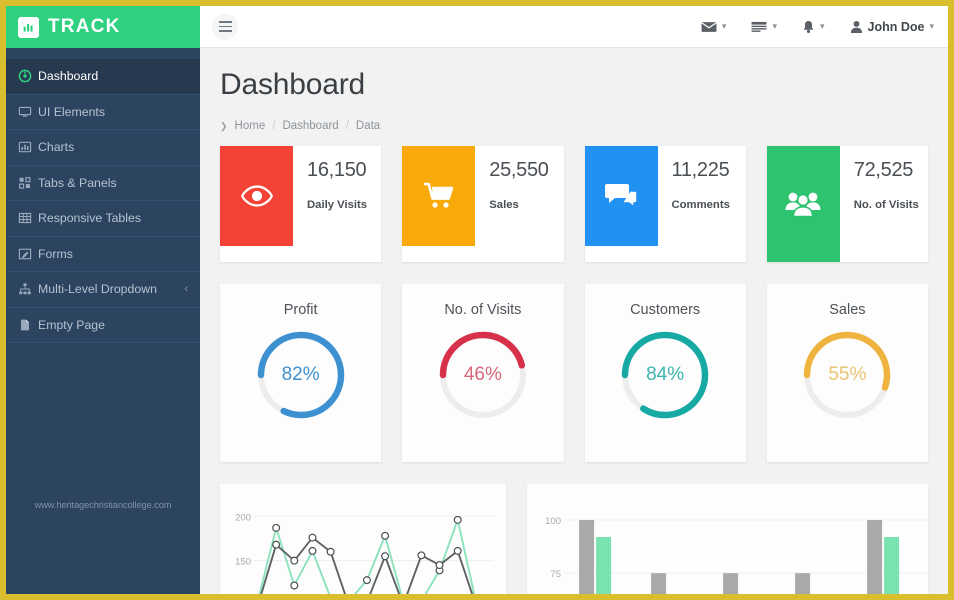  What do you see at coordinates (28, 147) in the screenshot?
I see `chart-icon` at bounding box center [28, 147].